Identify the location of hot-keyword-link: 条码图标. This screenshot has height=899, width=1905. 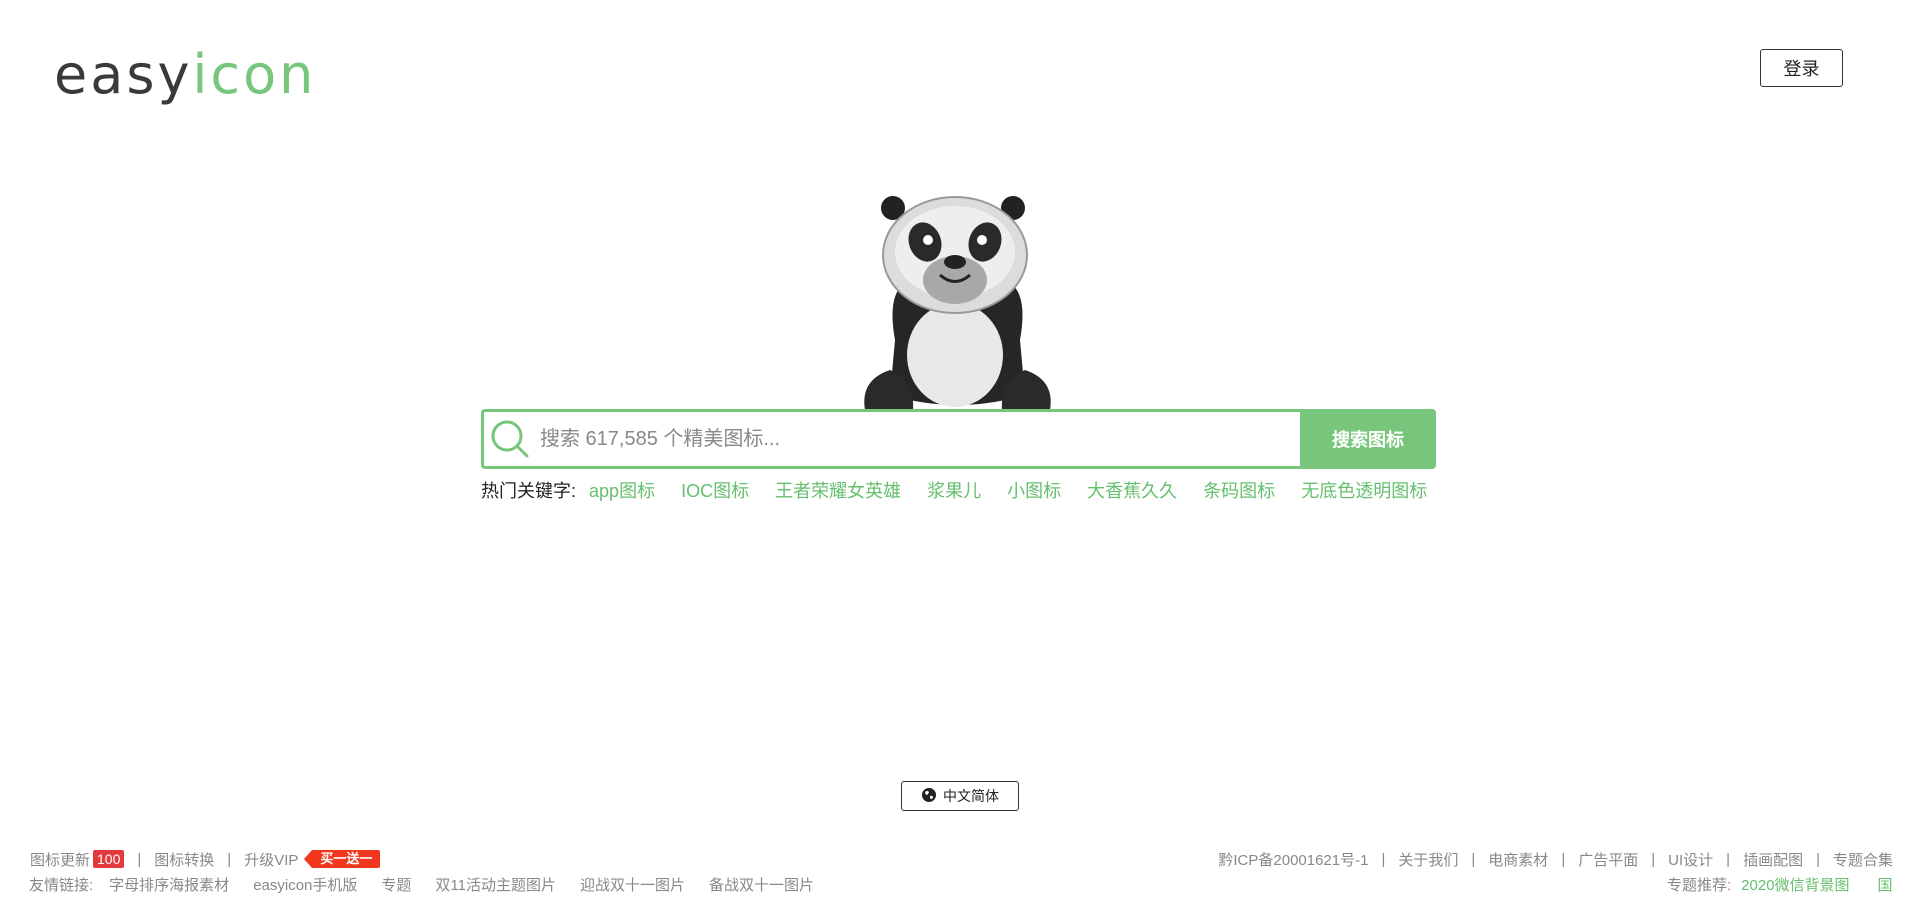
(1239, 491).